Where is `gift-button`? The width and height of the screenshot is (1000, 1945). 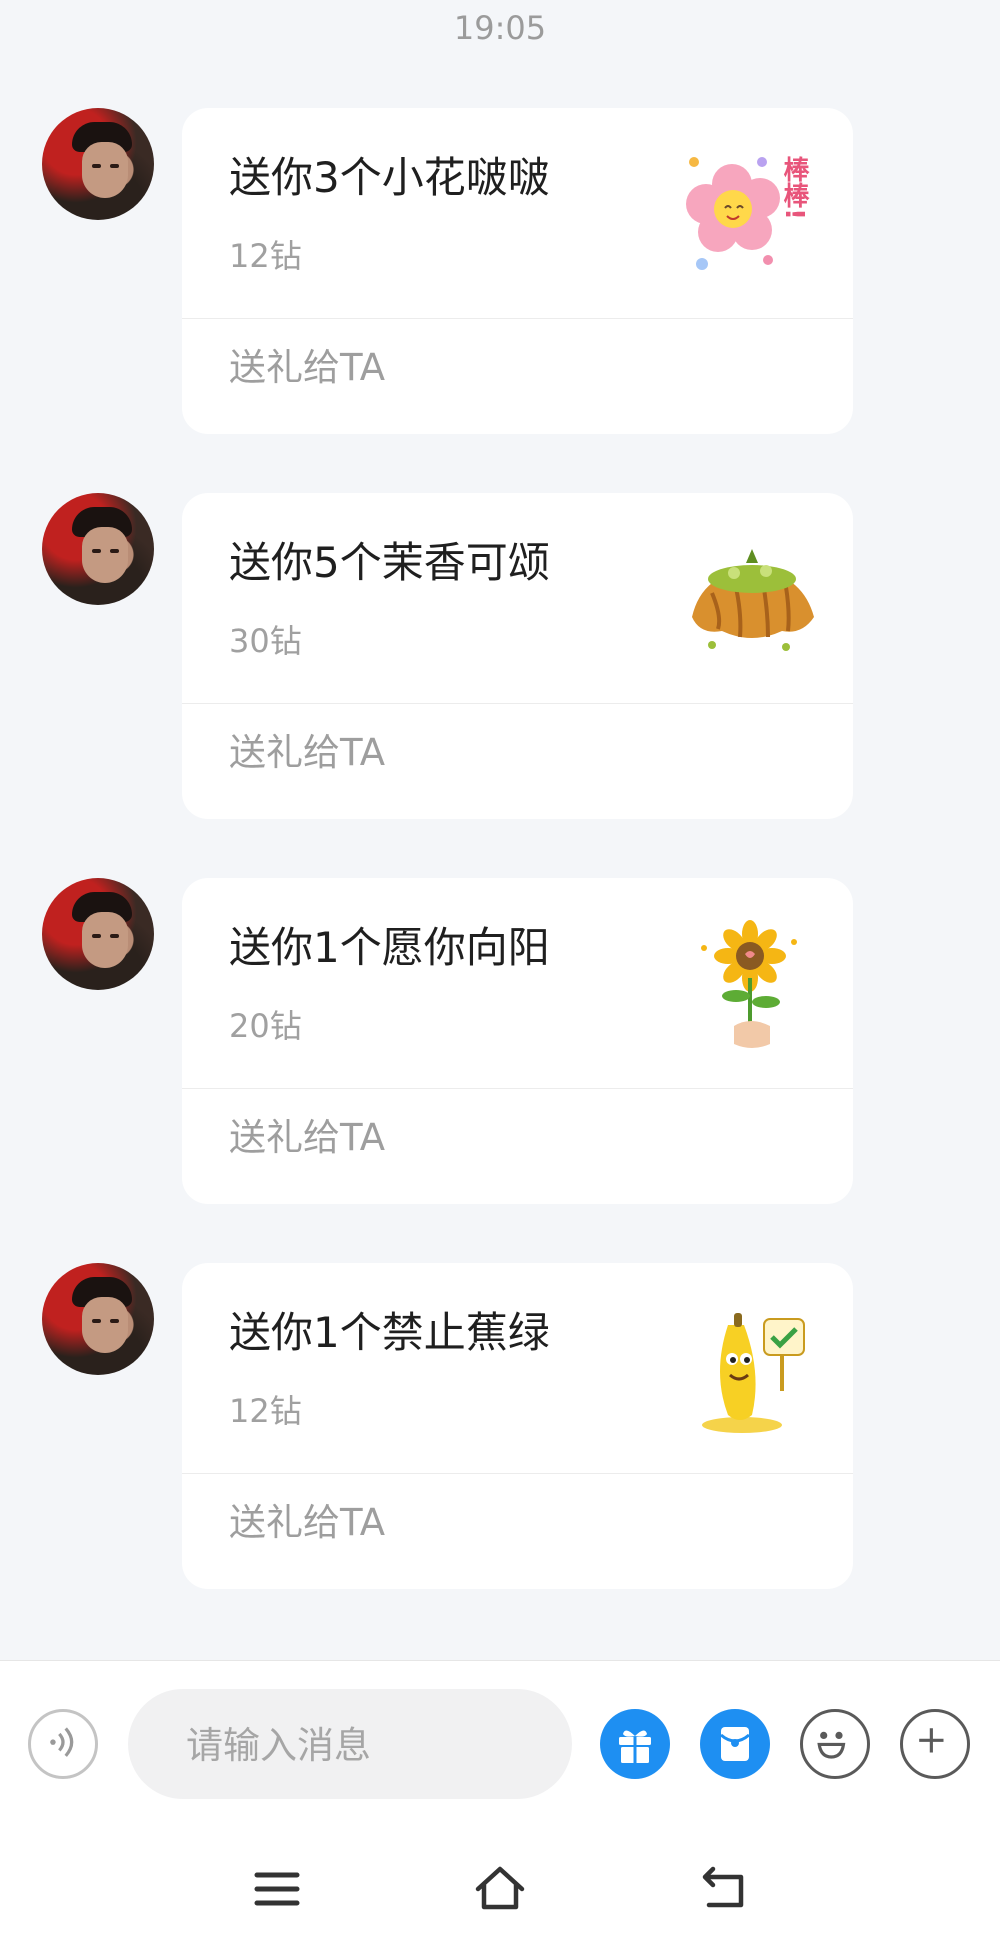
gift-button is located at coordinates (635, 1744).